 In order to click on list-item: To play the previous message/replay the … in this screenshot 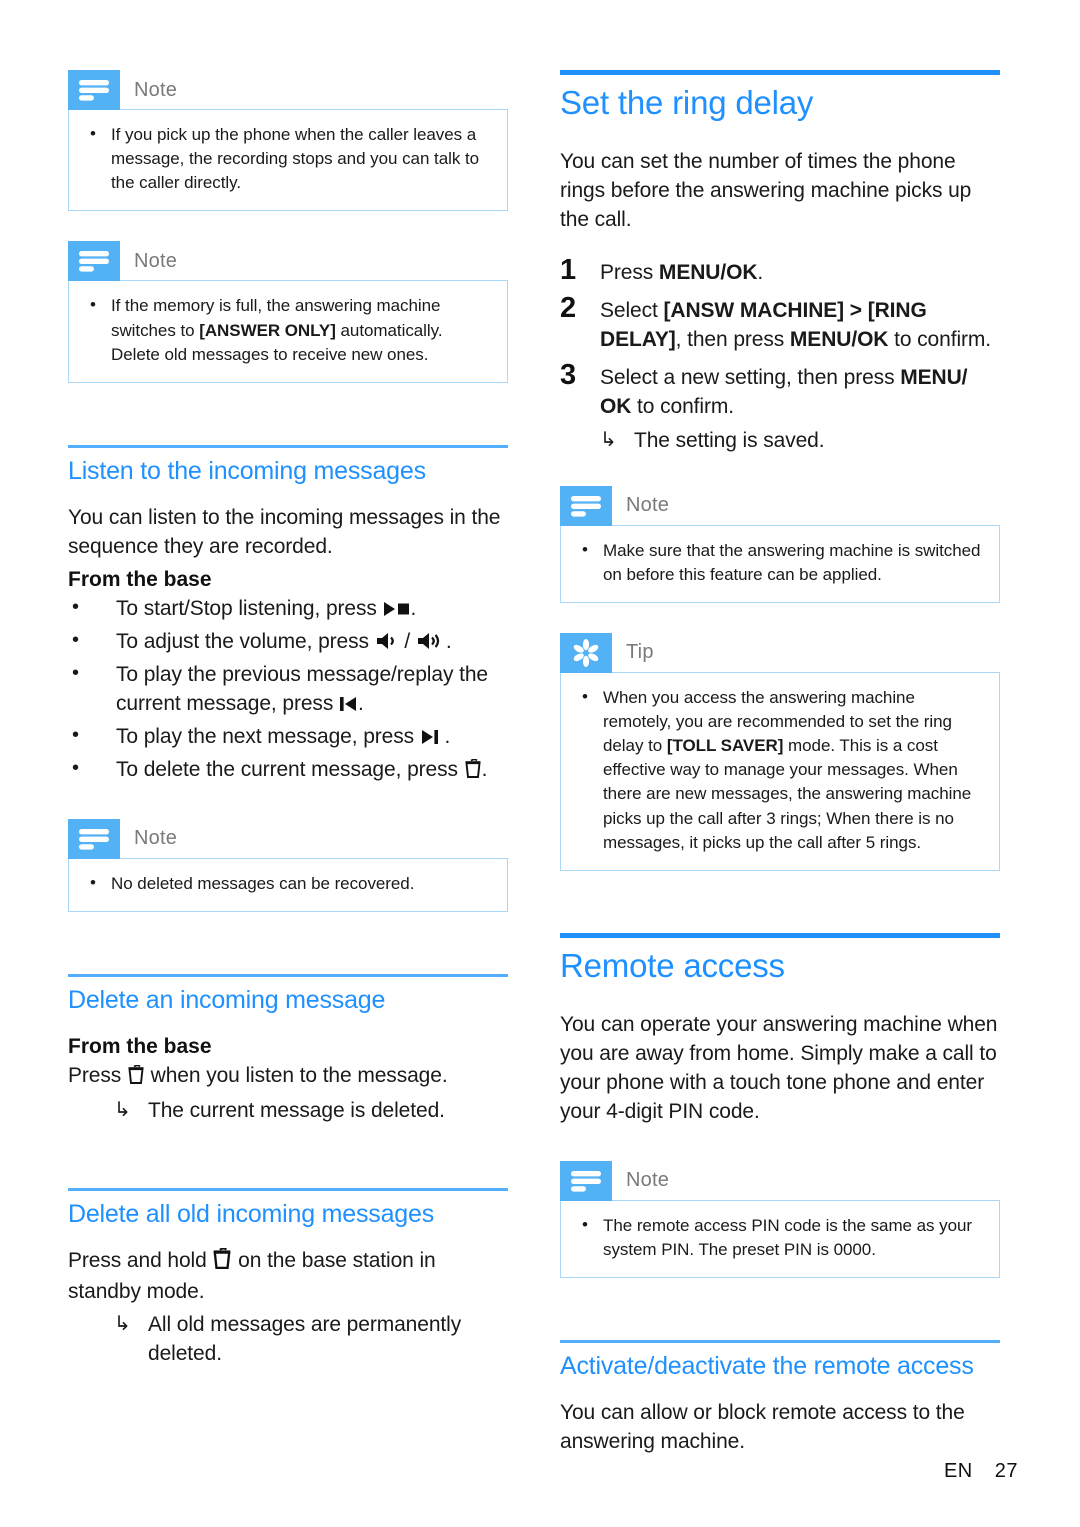, I will do `click(288, 690)`.